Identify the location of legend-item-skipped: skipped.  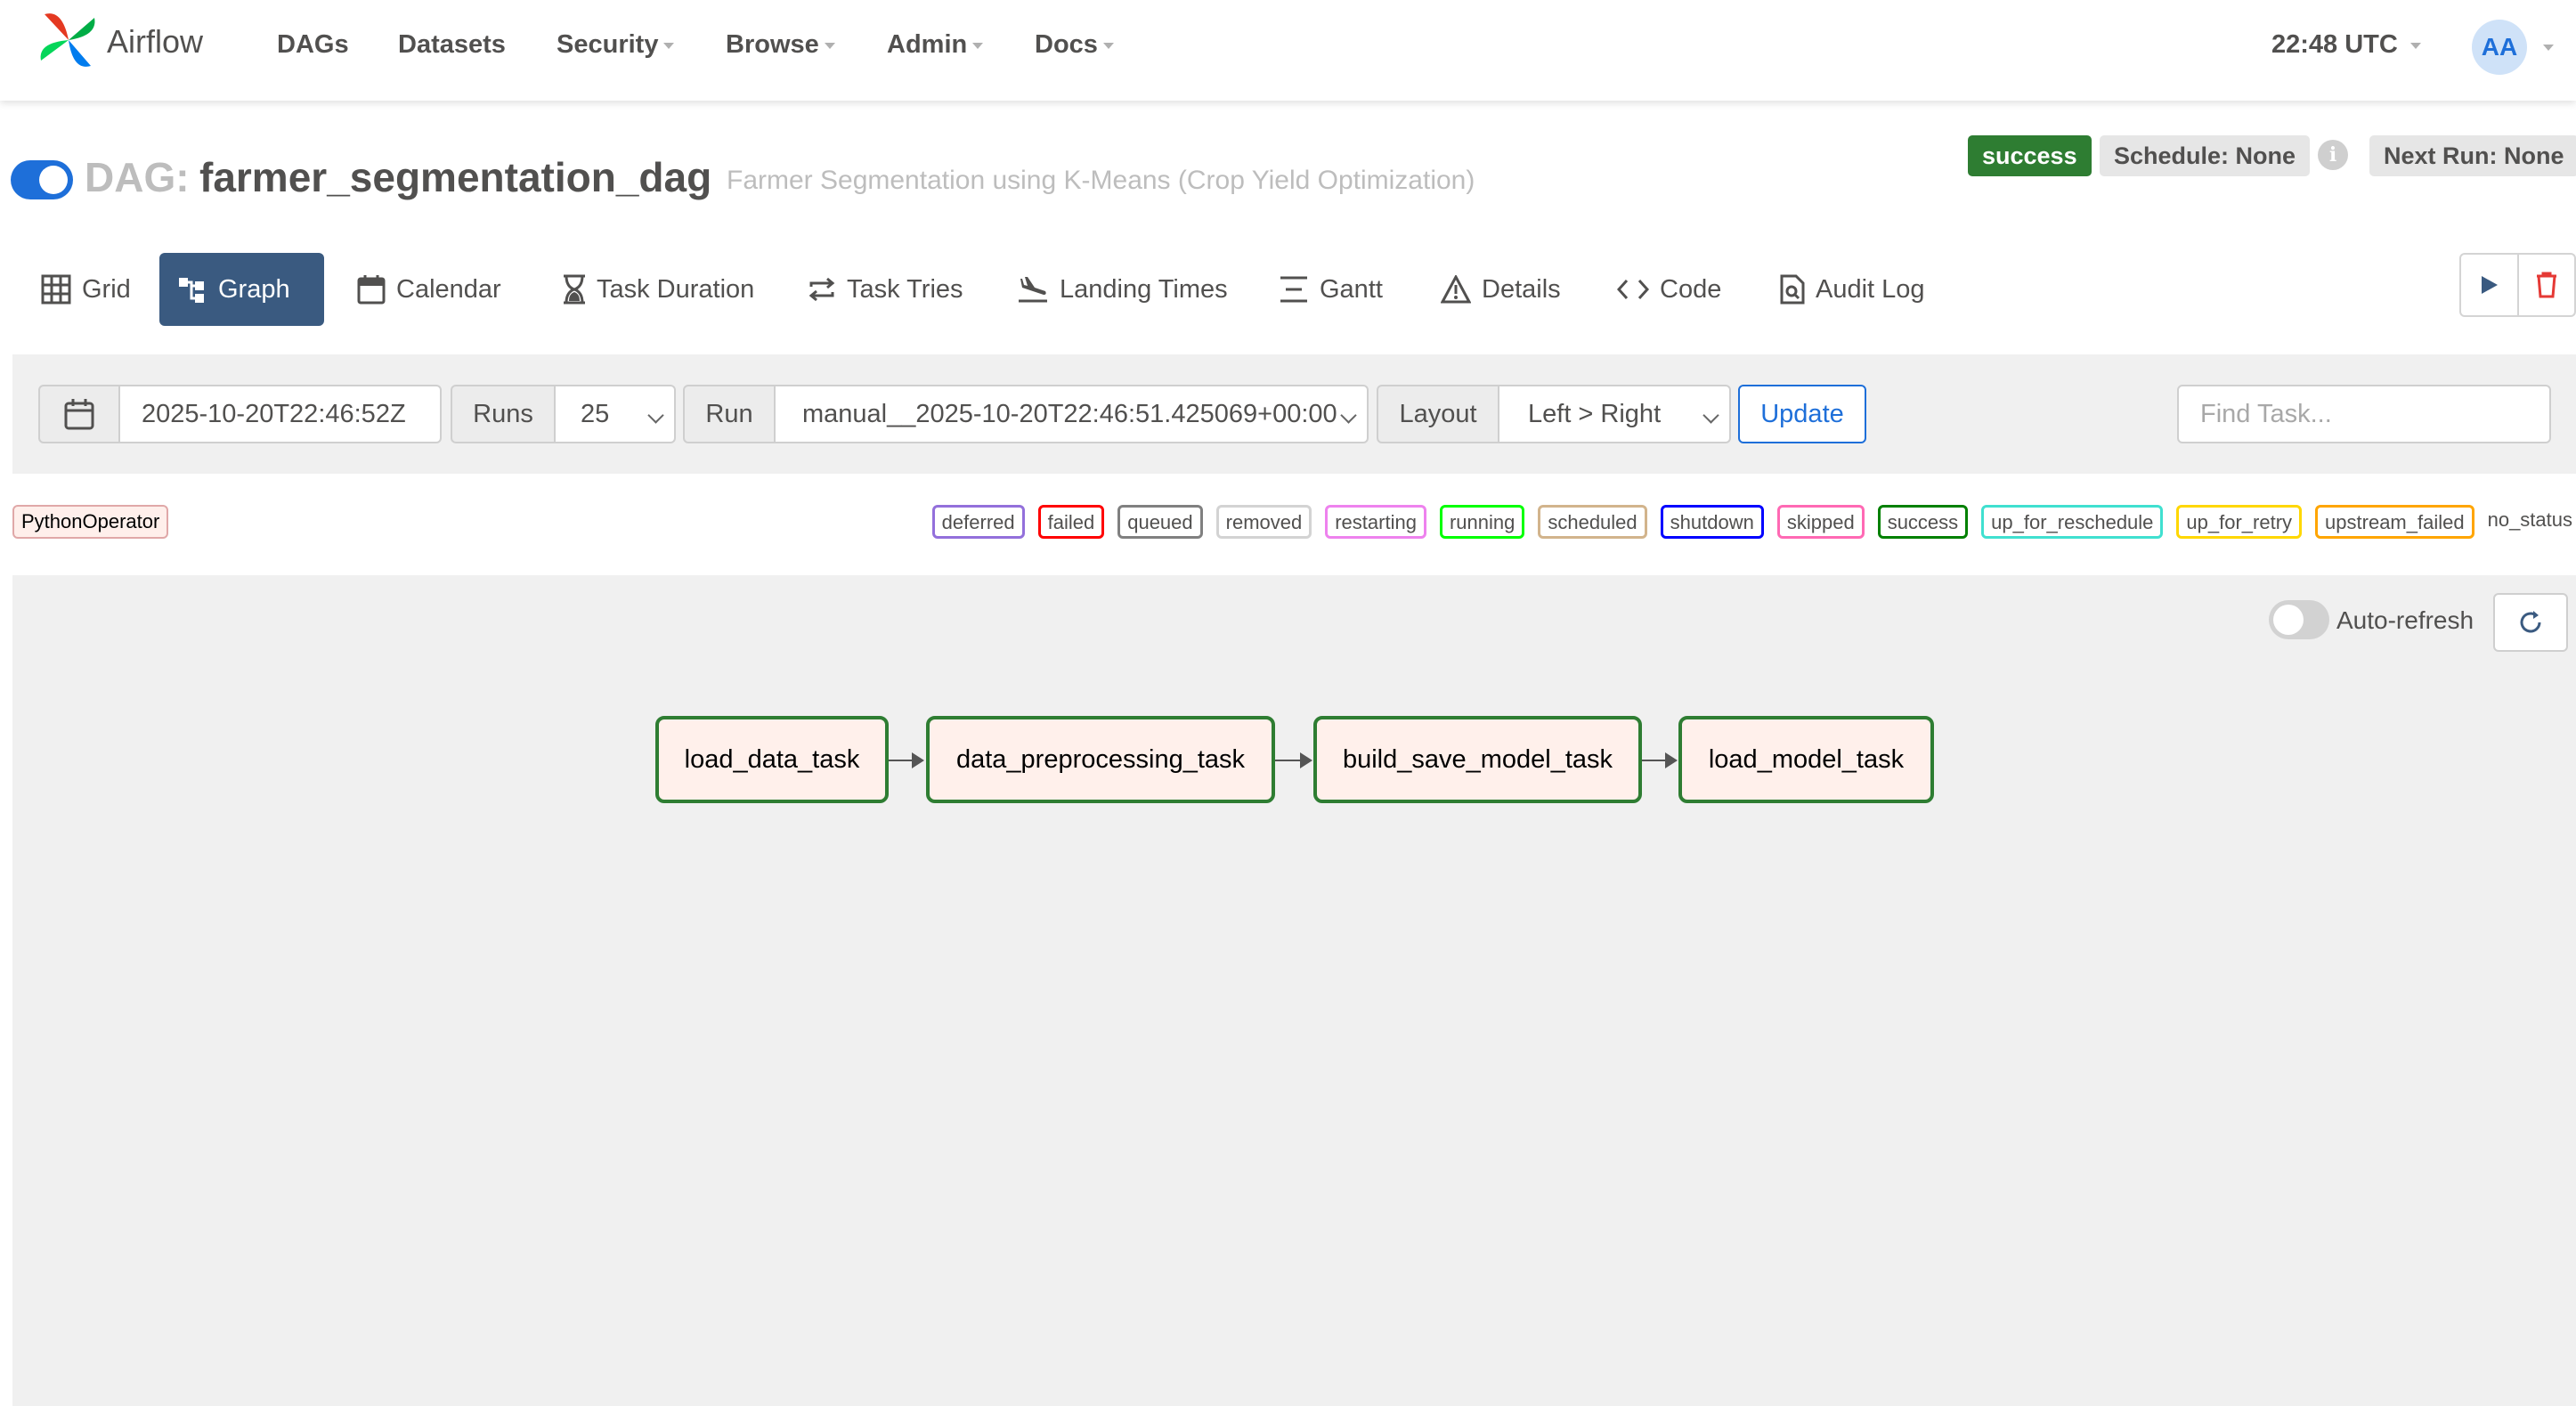
(1820, 522).